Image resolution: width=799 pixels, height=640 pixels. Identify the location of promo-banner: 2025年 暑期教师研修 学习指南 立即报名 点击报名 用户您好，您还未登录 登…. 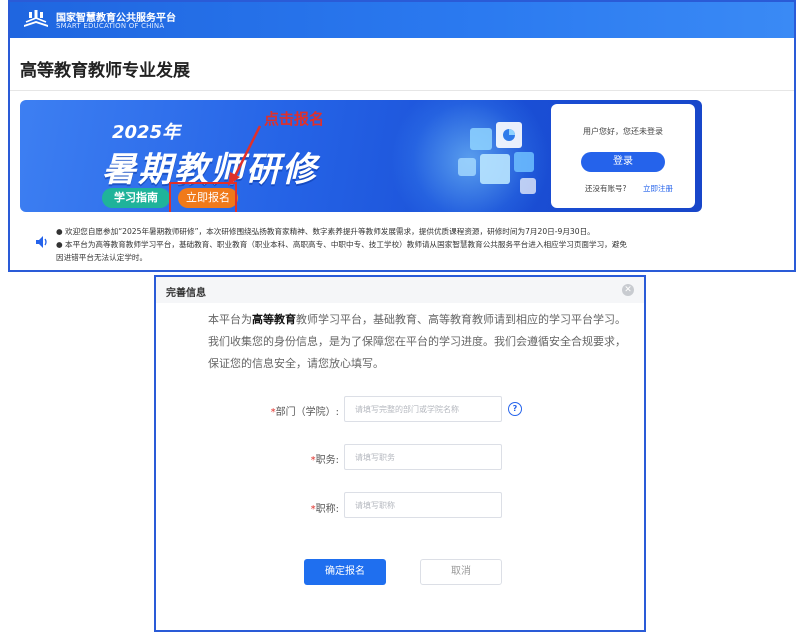
(361, 156).